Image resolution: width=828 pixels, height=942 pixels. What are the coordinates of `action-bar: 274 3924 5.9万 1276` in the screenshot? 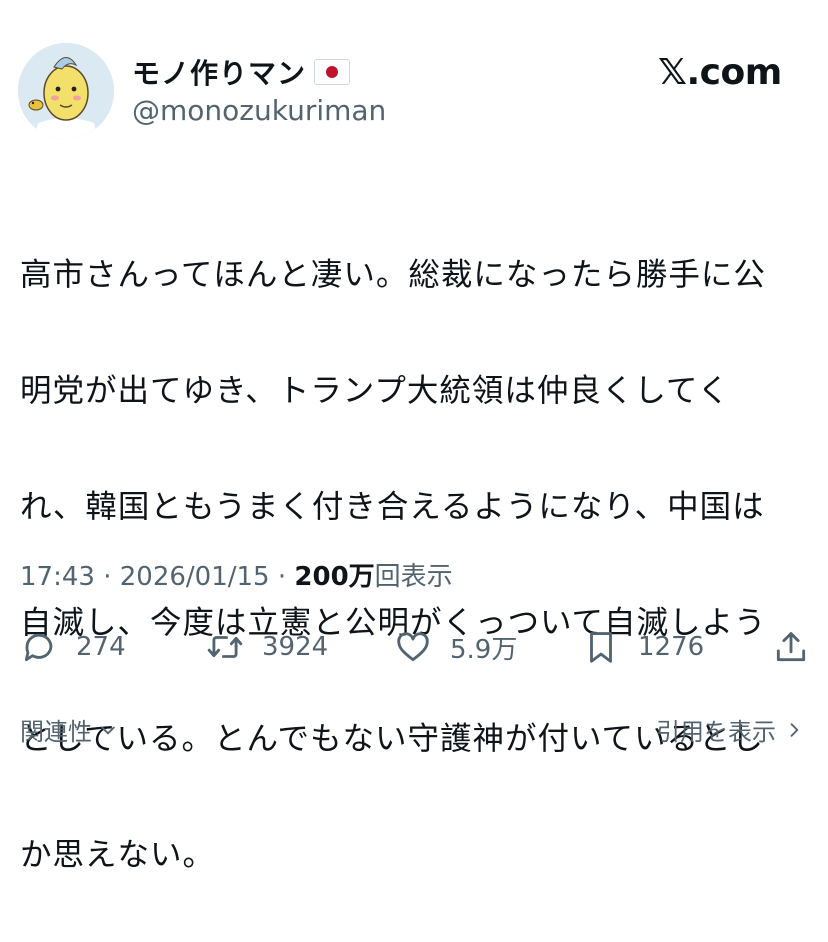 It's located at (415, 647).